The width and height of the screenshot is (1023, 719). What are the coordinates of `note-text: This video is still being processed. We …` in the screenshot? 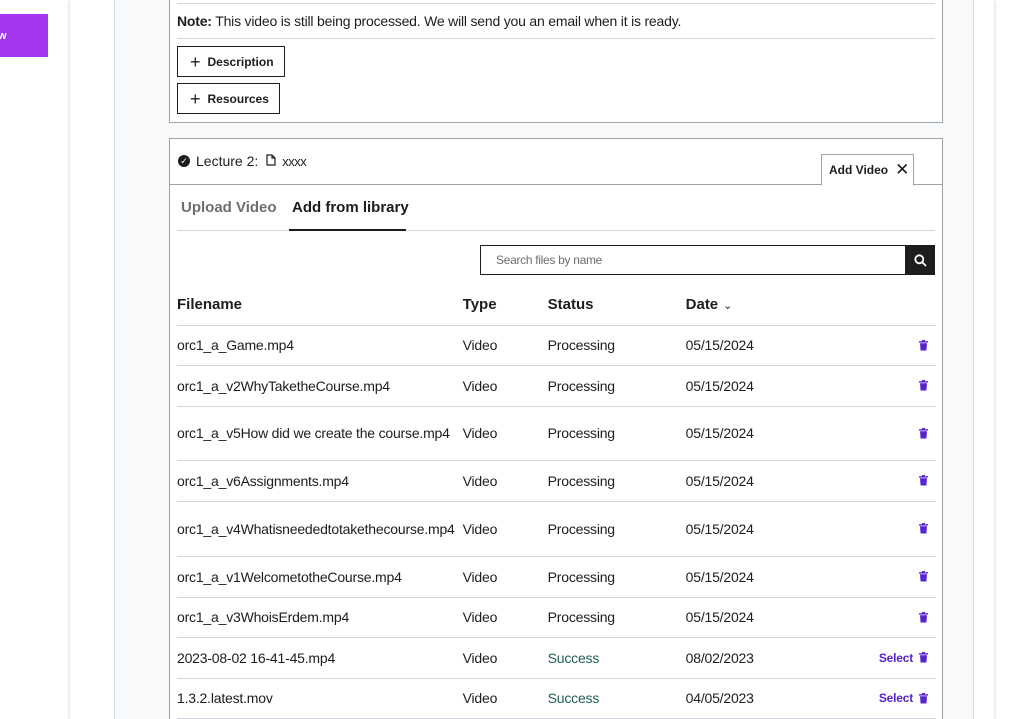 It's located at (446, 21).